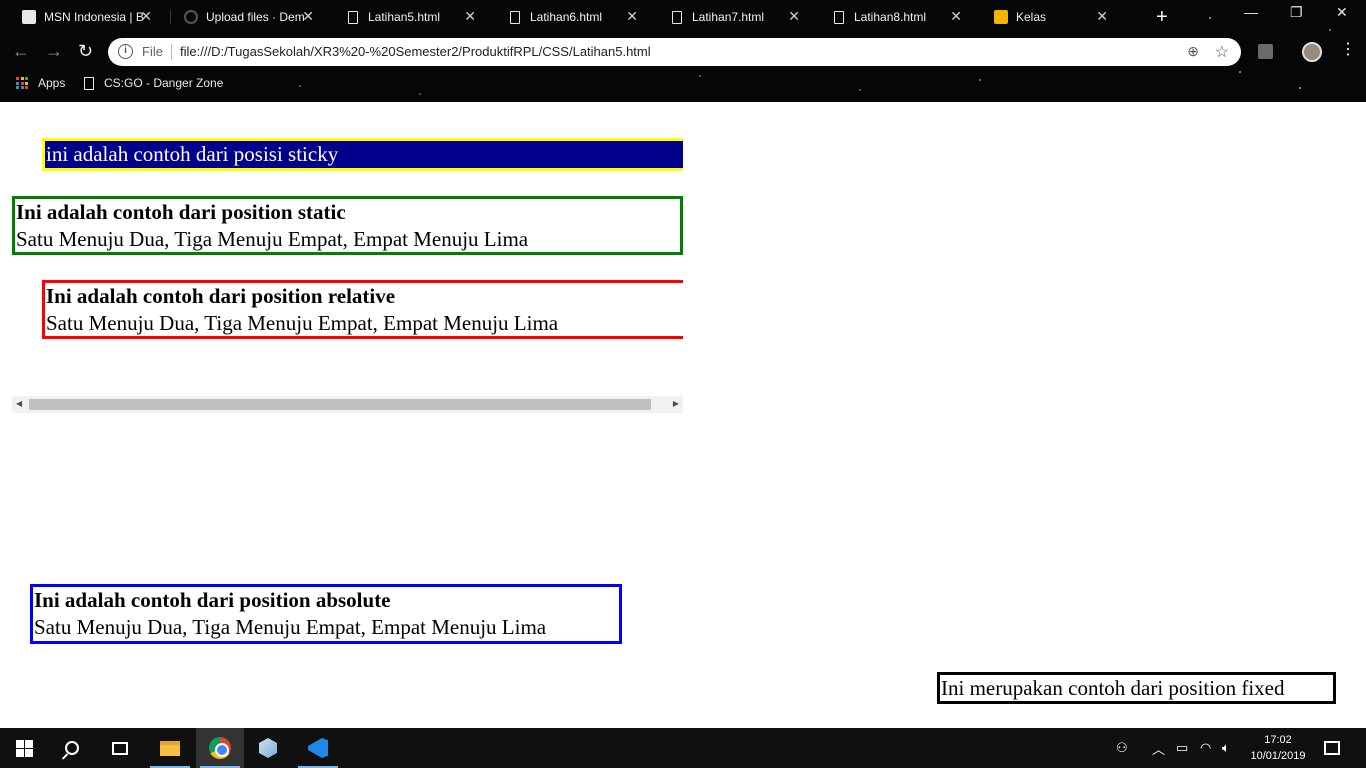 This screenshot has width=1366, height=768. I want to click on msn-icon, so click(29, 17).